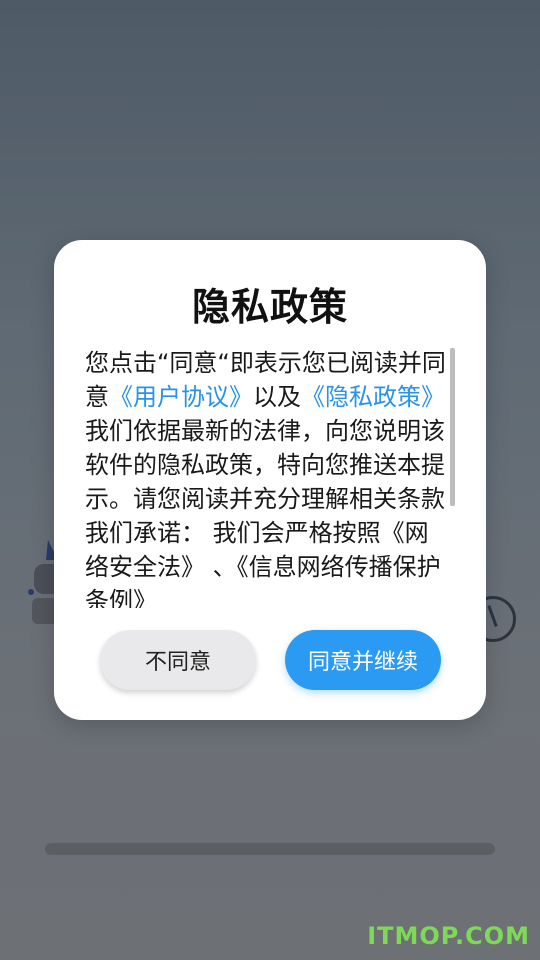  What do you see at coordinates (448, 936) in the screenshot?
I see `watermark: ITMOP.COM` at bounding box center [448, 936].